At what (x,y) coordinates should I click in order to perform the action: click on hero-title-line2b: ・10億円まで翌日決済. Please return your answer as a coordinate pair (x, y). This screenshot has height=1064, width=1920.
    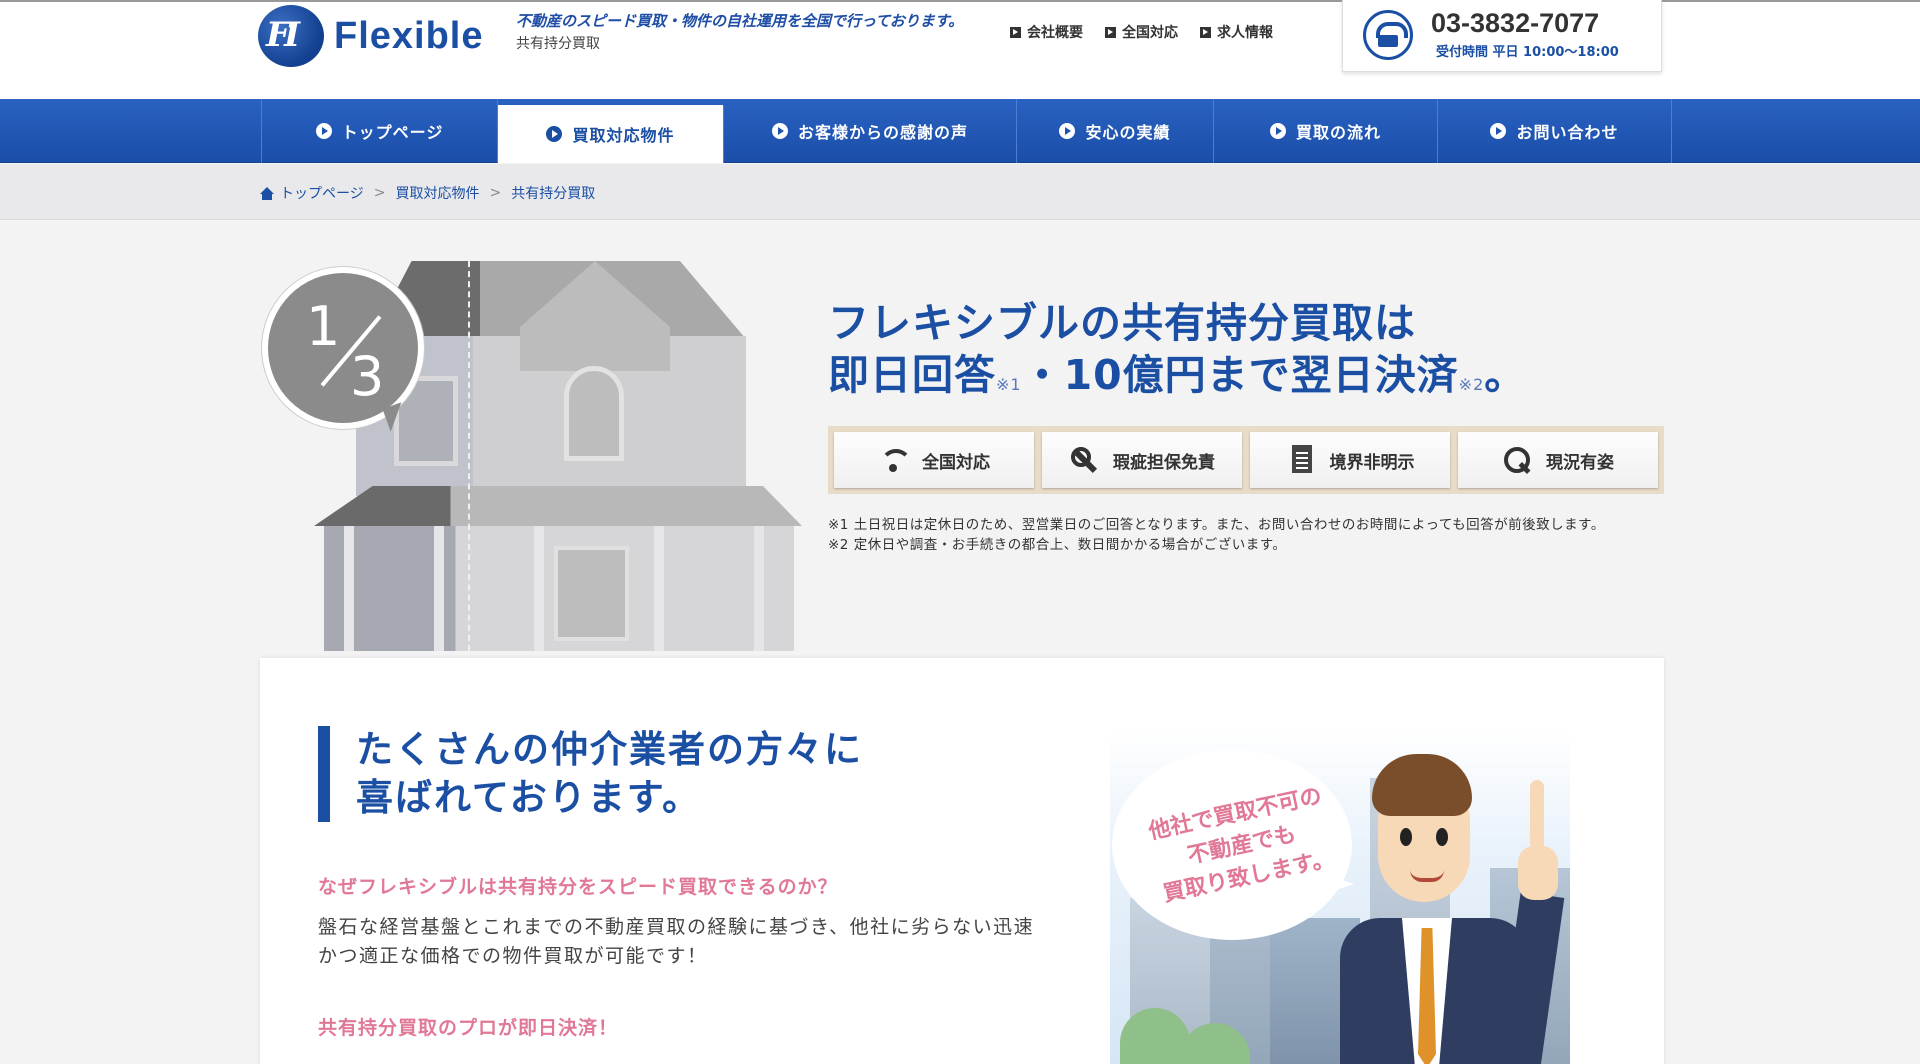
    Looking at the image, I should click on (1240, 375).